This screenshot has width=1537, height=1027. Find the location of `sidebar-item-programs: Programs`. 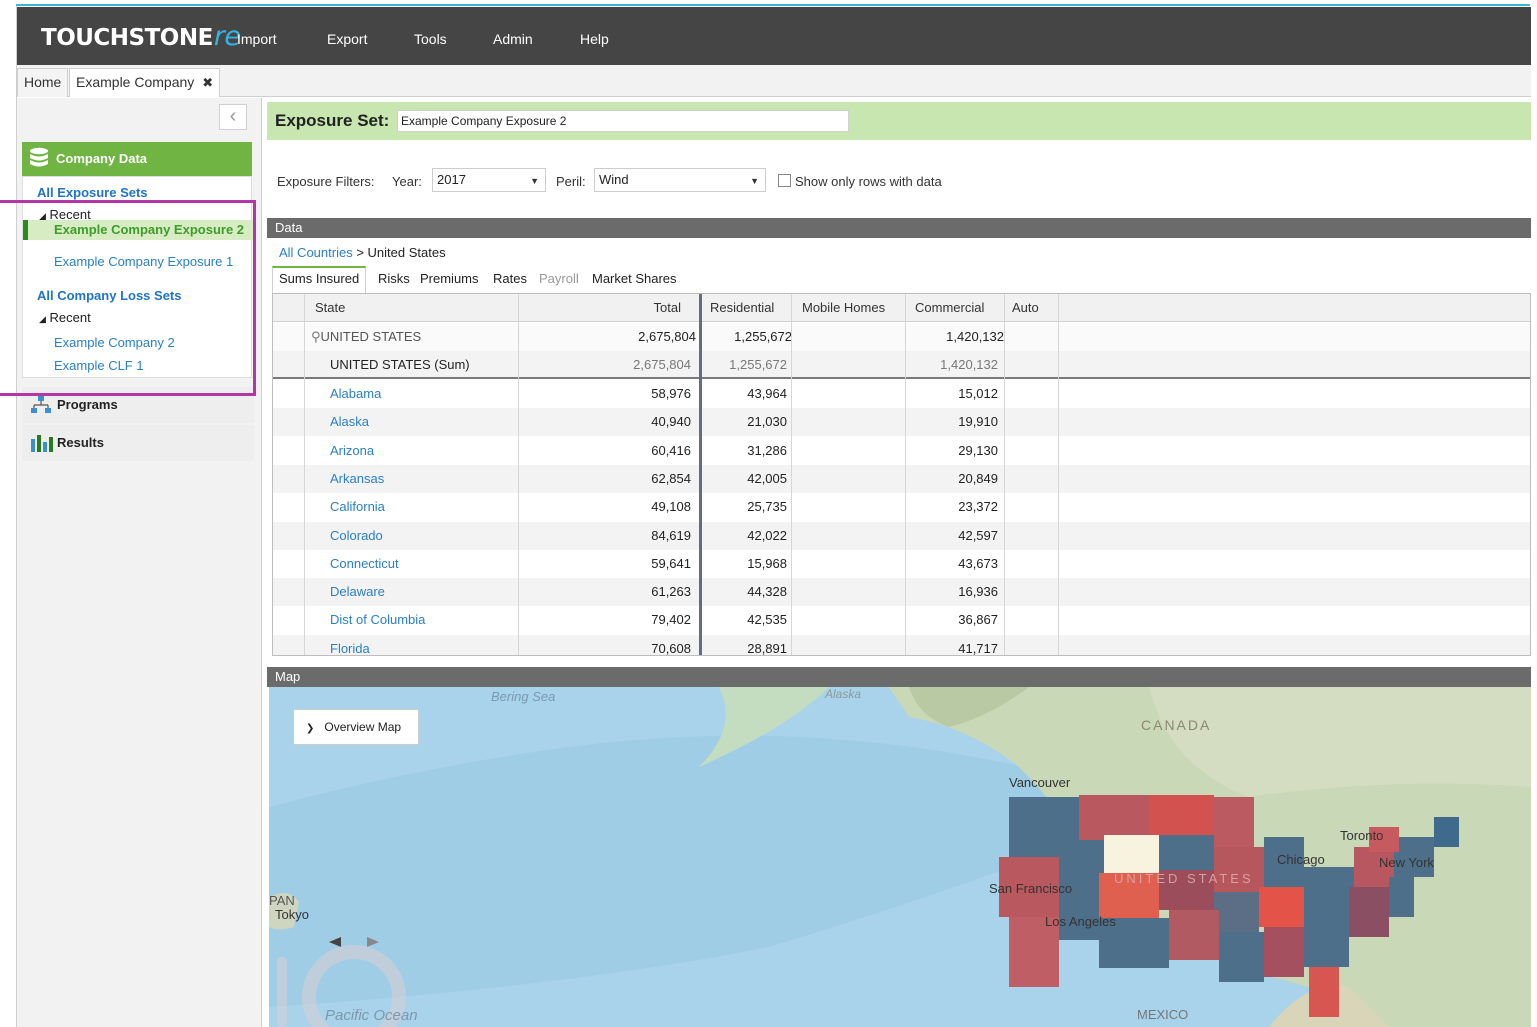

sidebar-item-programs: Programs is located at coordinates (138, 405).